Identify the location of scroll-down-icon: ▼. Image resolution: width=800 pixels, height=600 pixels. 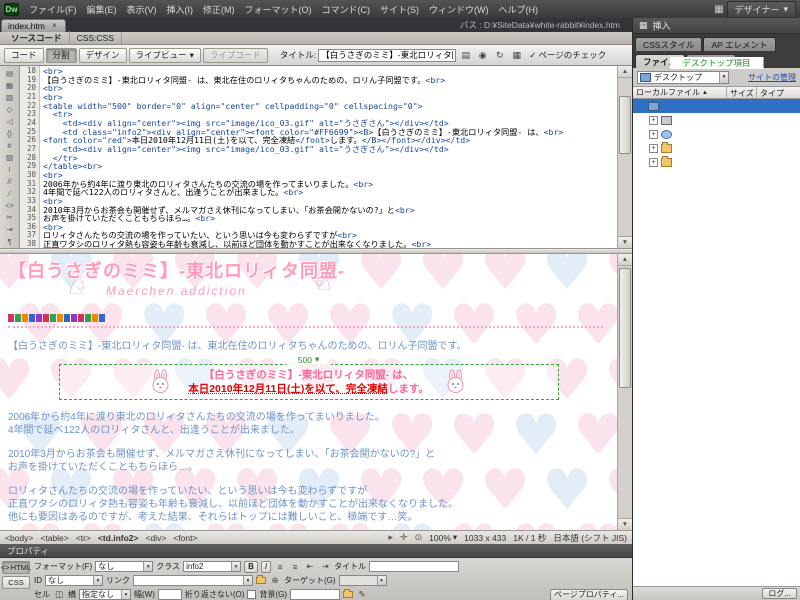
(625, 242).